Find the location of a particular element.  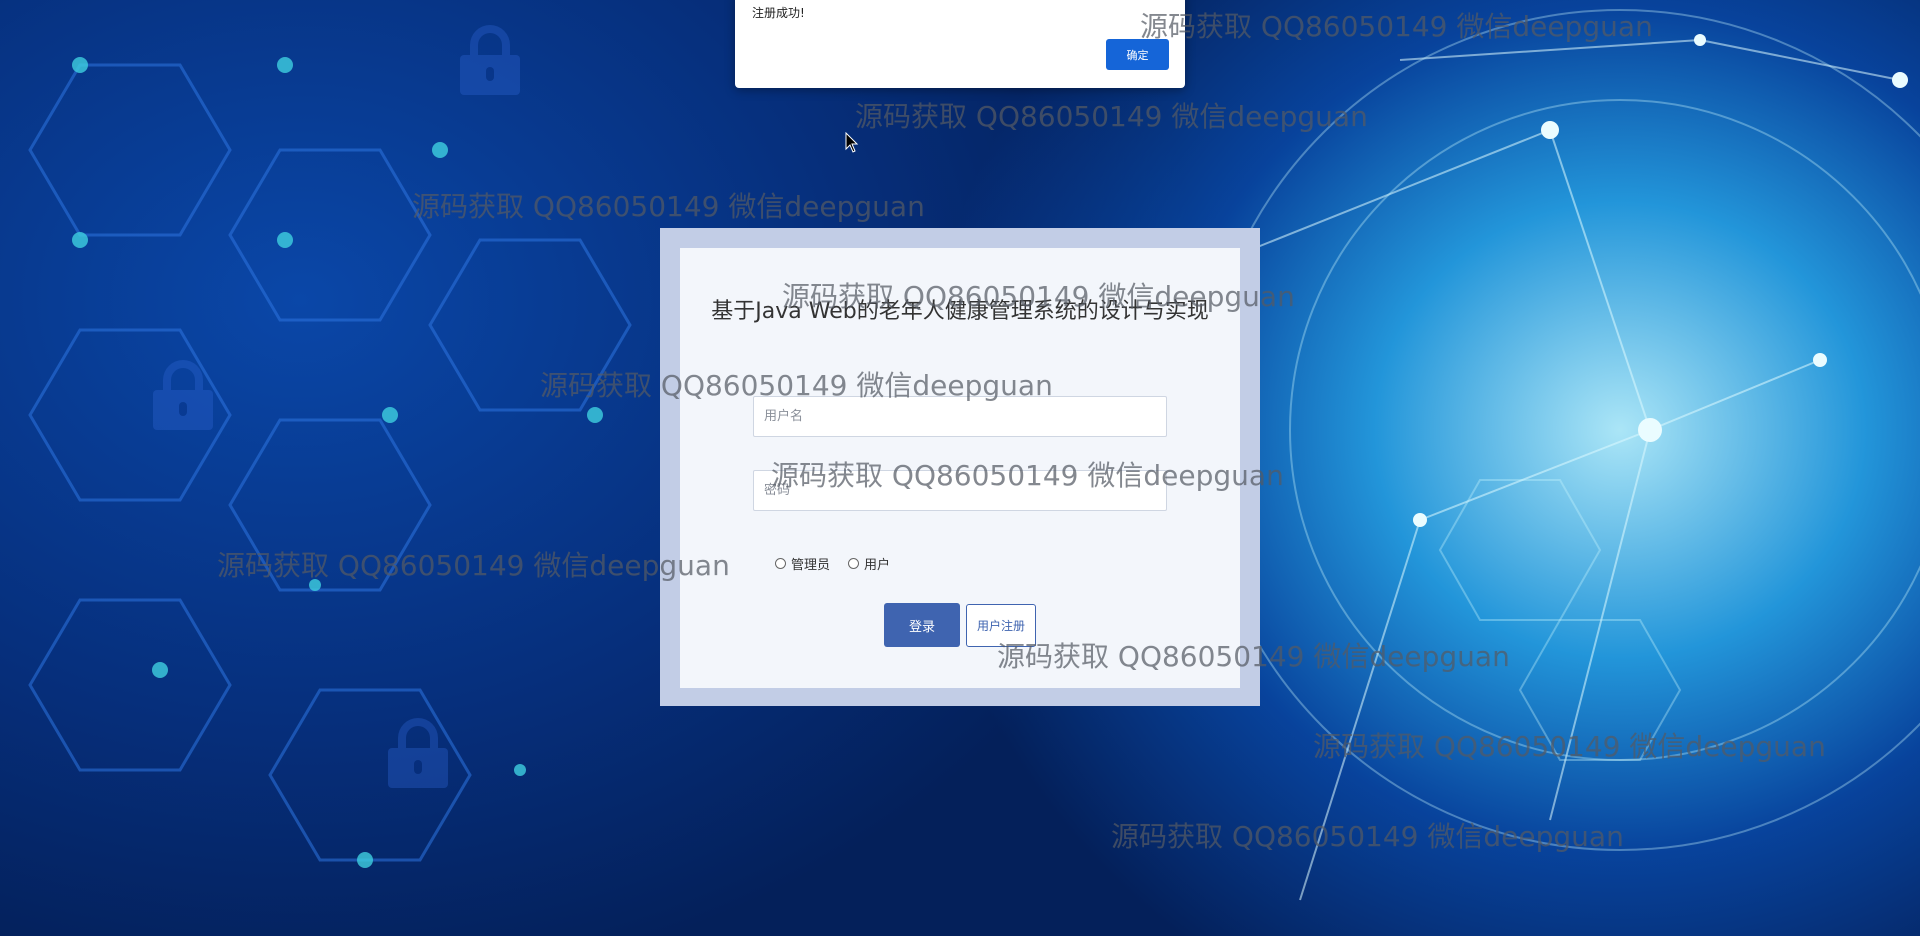

password-field is located at coordinates (960, 490).